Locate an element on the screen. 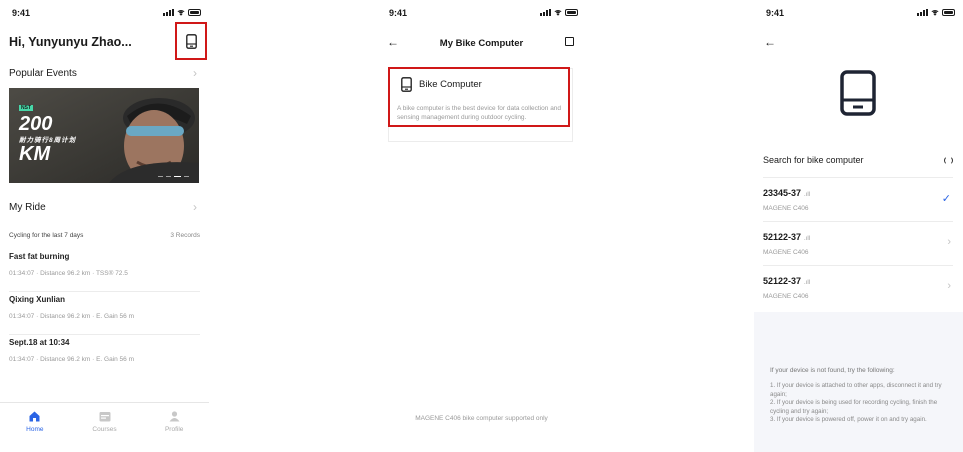  tab-bar: Home Courses Profile is located at coordinates (104, 427).